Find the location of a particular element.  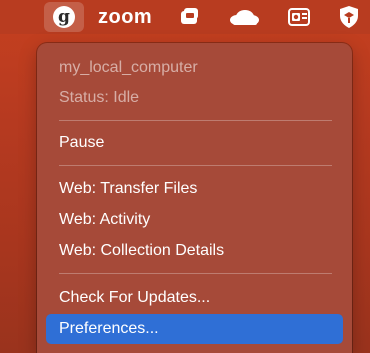

outlook-icon is located at coordinates (299, 17).